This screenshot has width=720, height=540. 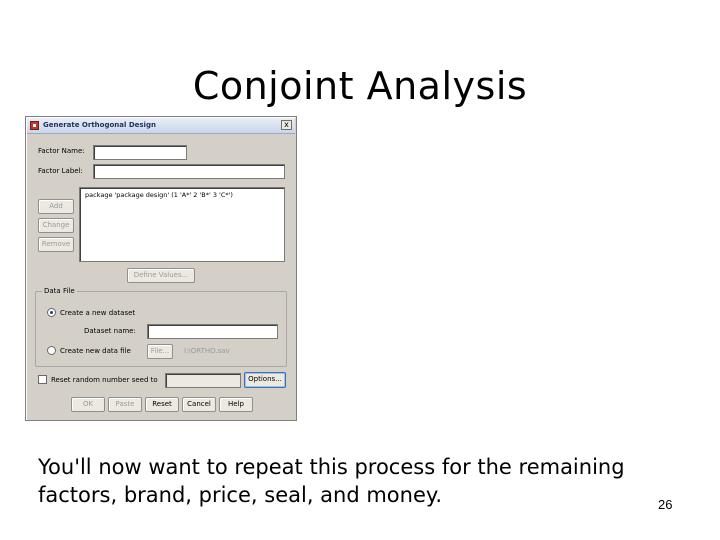 I want to click on cancel-button: Cancel, so click(x=199, y=404).